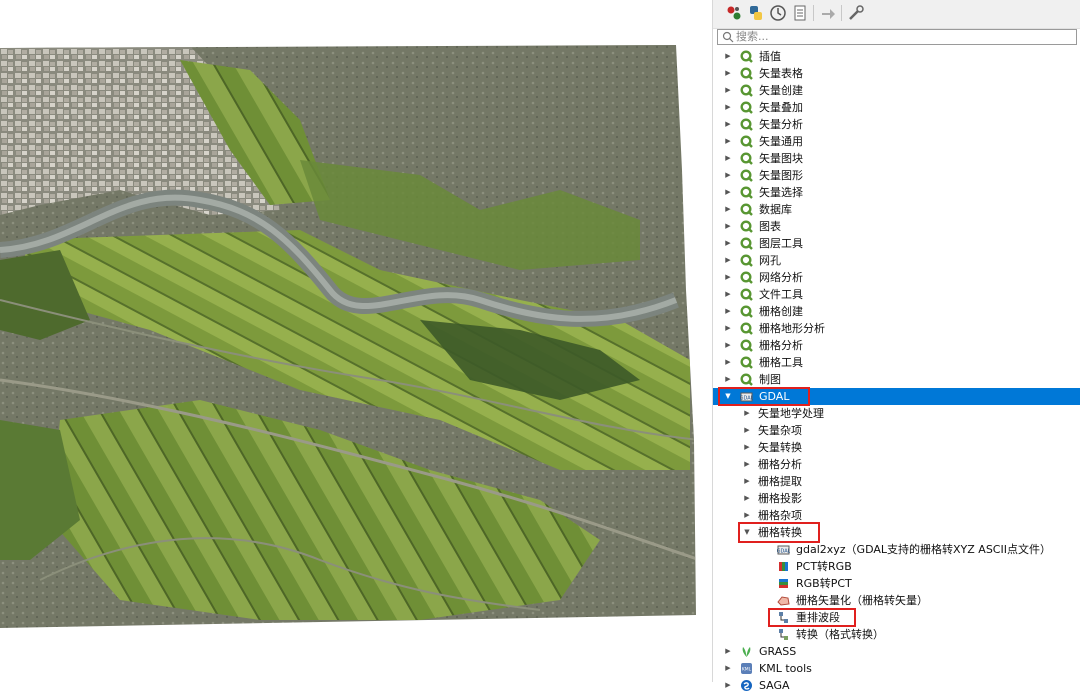  I want to click on svg-text: GDAL, so click(783, 552).